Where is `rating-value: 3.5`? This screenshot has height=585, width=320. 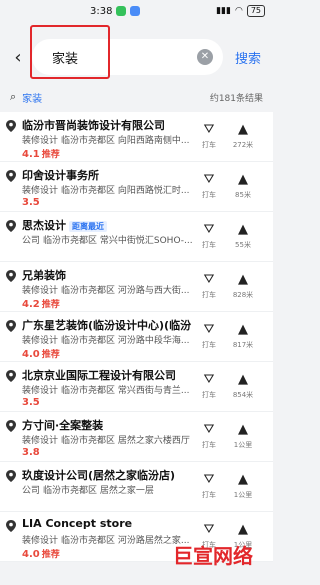 rating-value: 3.5 is located at coordinates (31, 402).